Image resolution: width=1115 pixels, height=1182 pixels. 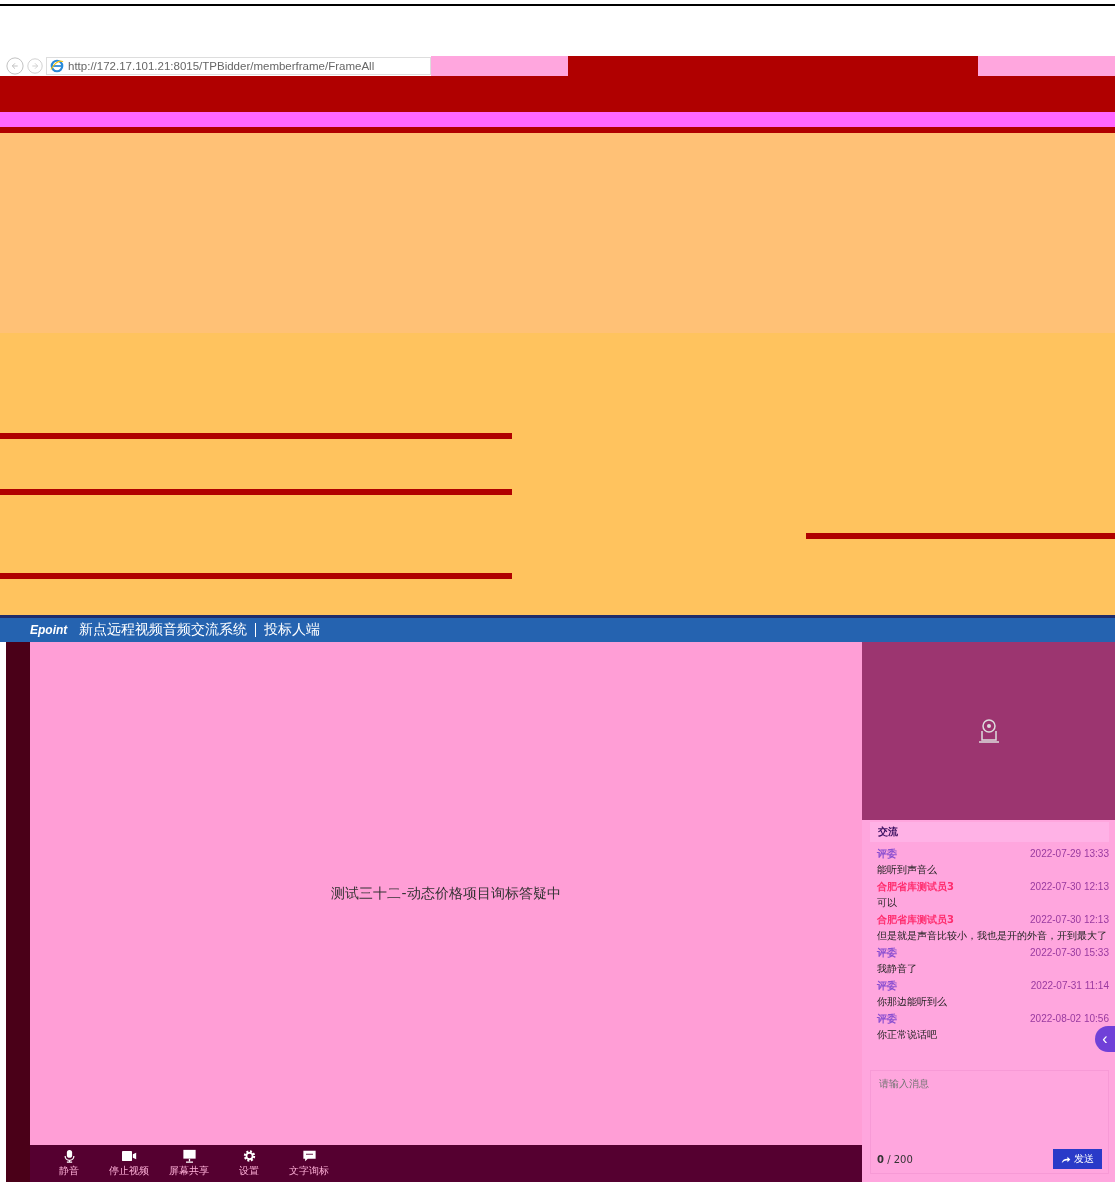 I want to click on logo: Epoint, so click(x=49, y=630).